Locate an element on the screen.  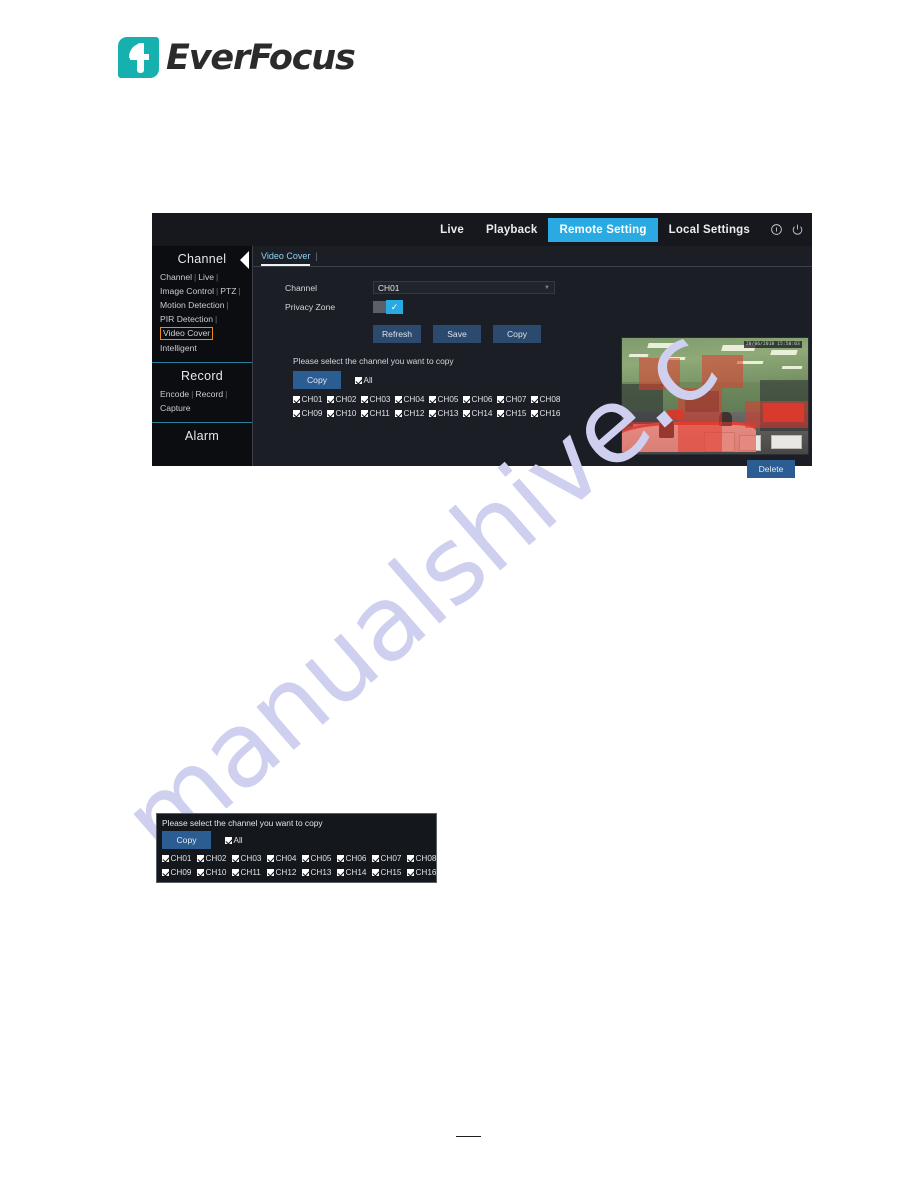
sidebar-item-ptz: PTZ is located at coordinates (228, 291).